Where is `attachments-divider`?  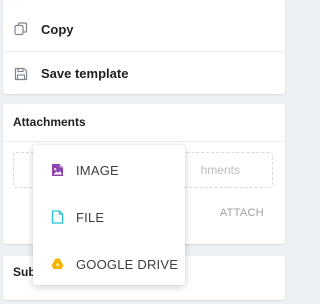 attachments-divider is located at coordinates (144, 141).